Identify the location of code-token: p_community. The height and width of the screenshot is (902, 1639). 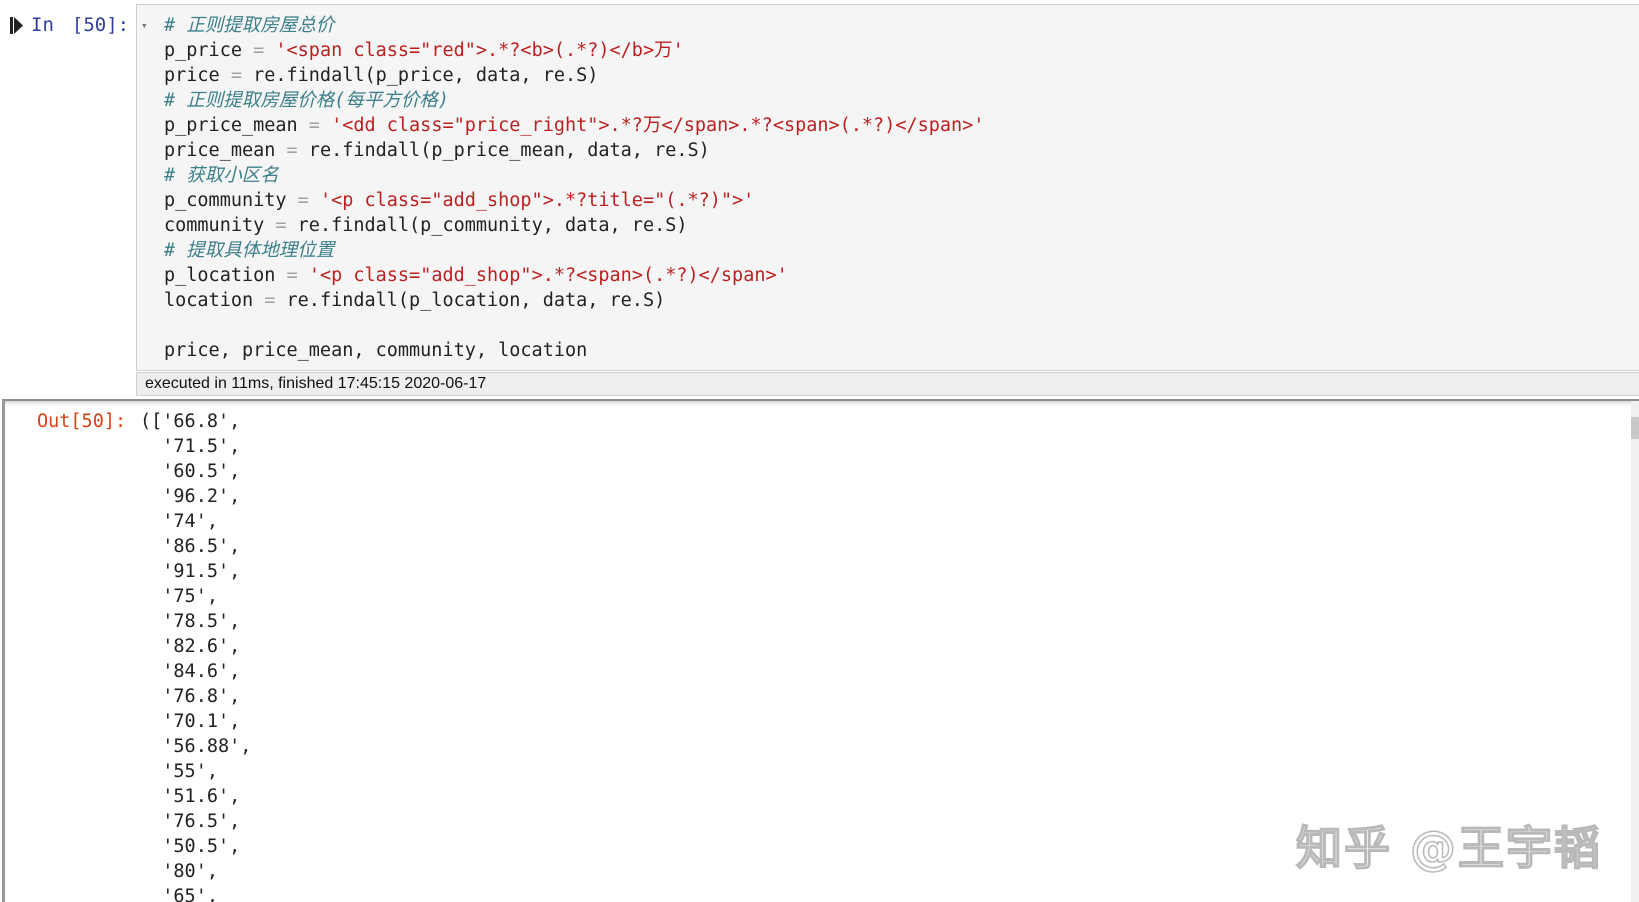
(231, 200).